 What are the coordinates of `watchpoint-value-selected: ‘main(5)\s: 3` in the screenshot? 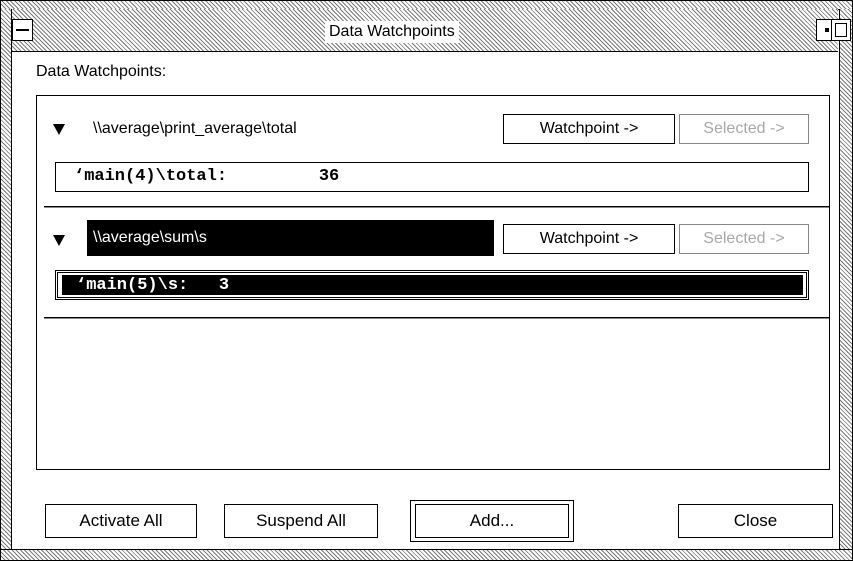 It's located at (432, 285).